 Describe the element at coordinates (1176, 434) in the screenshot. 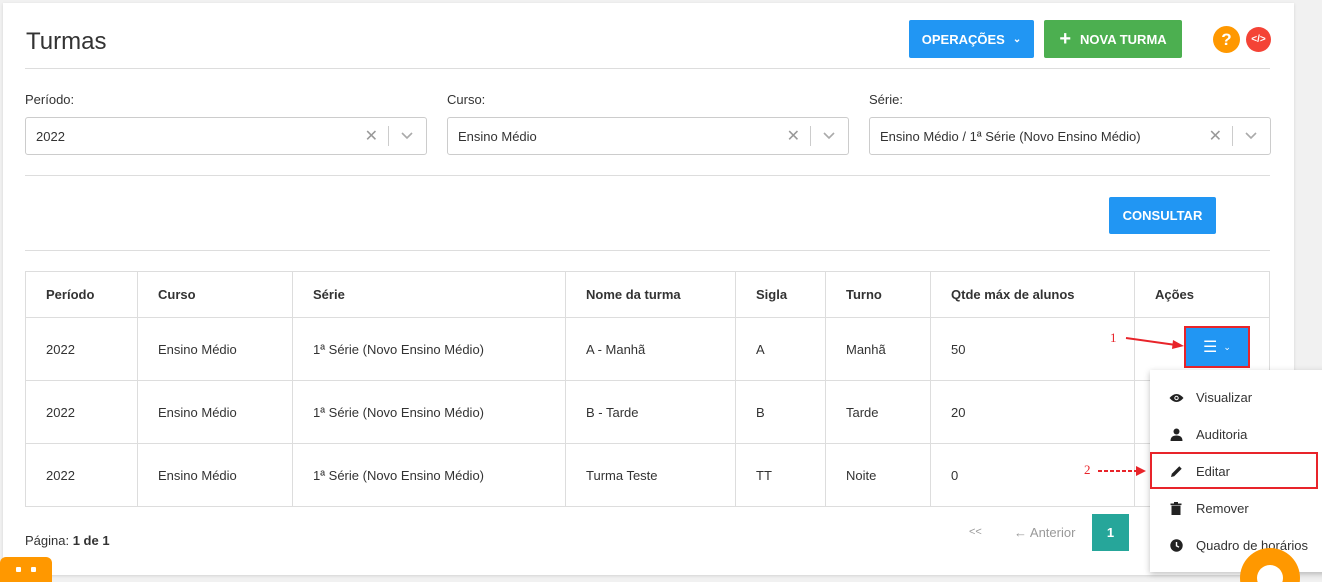

I see `user-icon` at that location.